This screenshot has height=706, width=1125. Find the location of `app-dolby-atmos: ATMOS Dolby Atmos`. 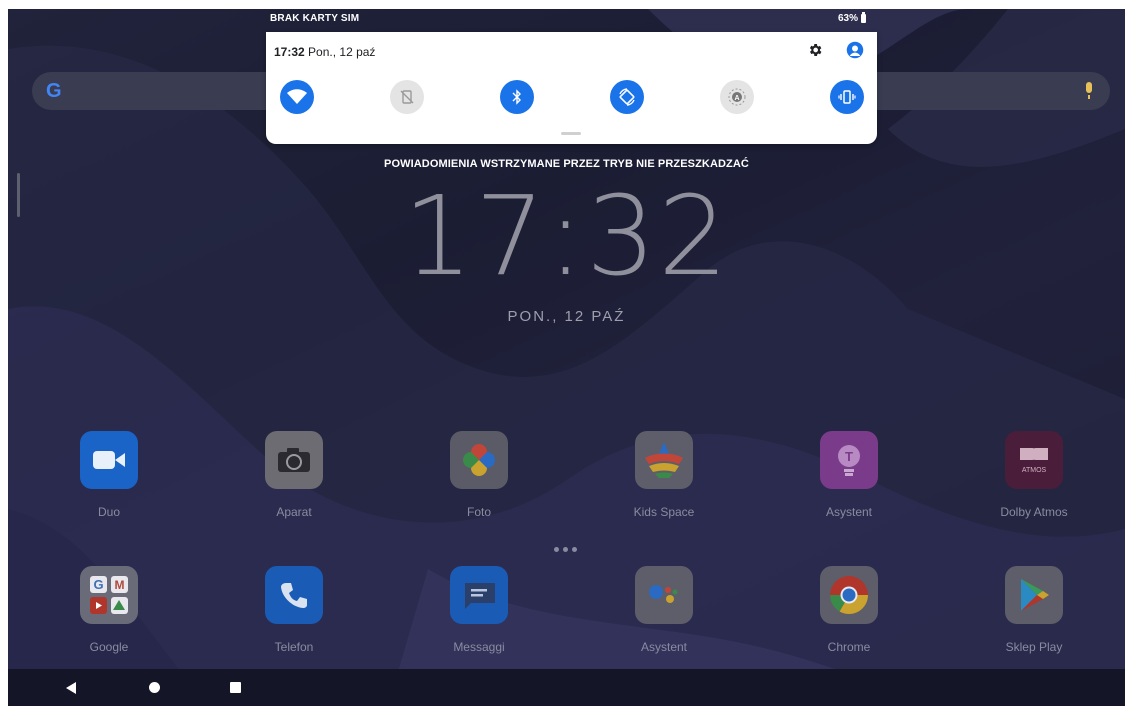

app-dolby-atmos: ATMOS Dolby Atmos is located at coordinates (1034, 475).